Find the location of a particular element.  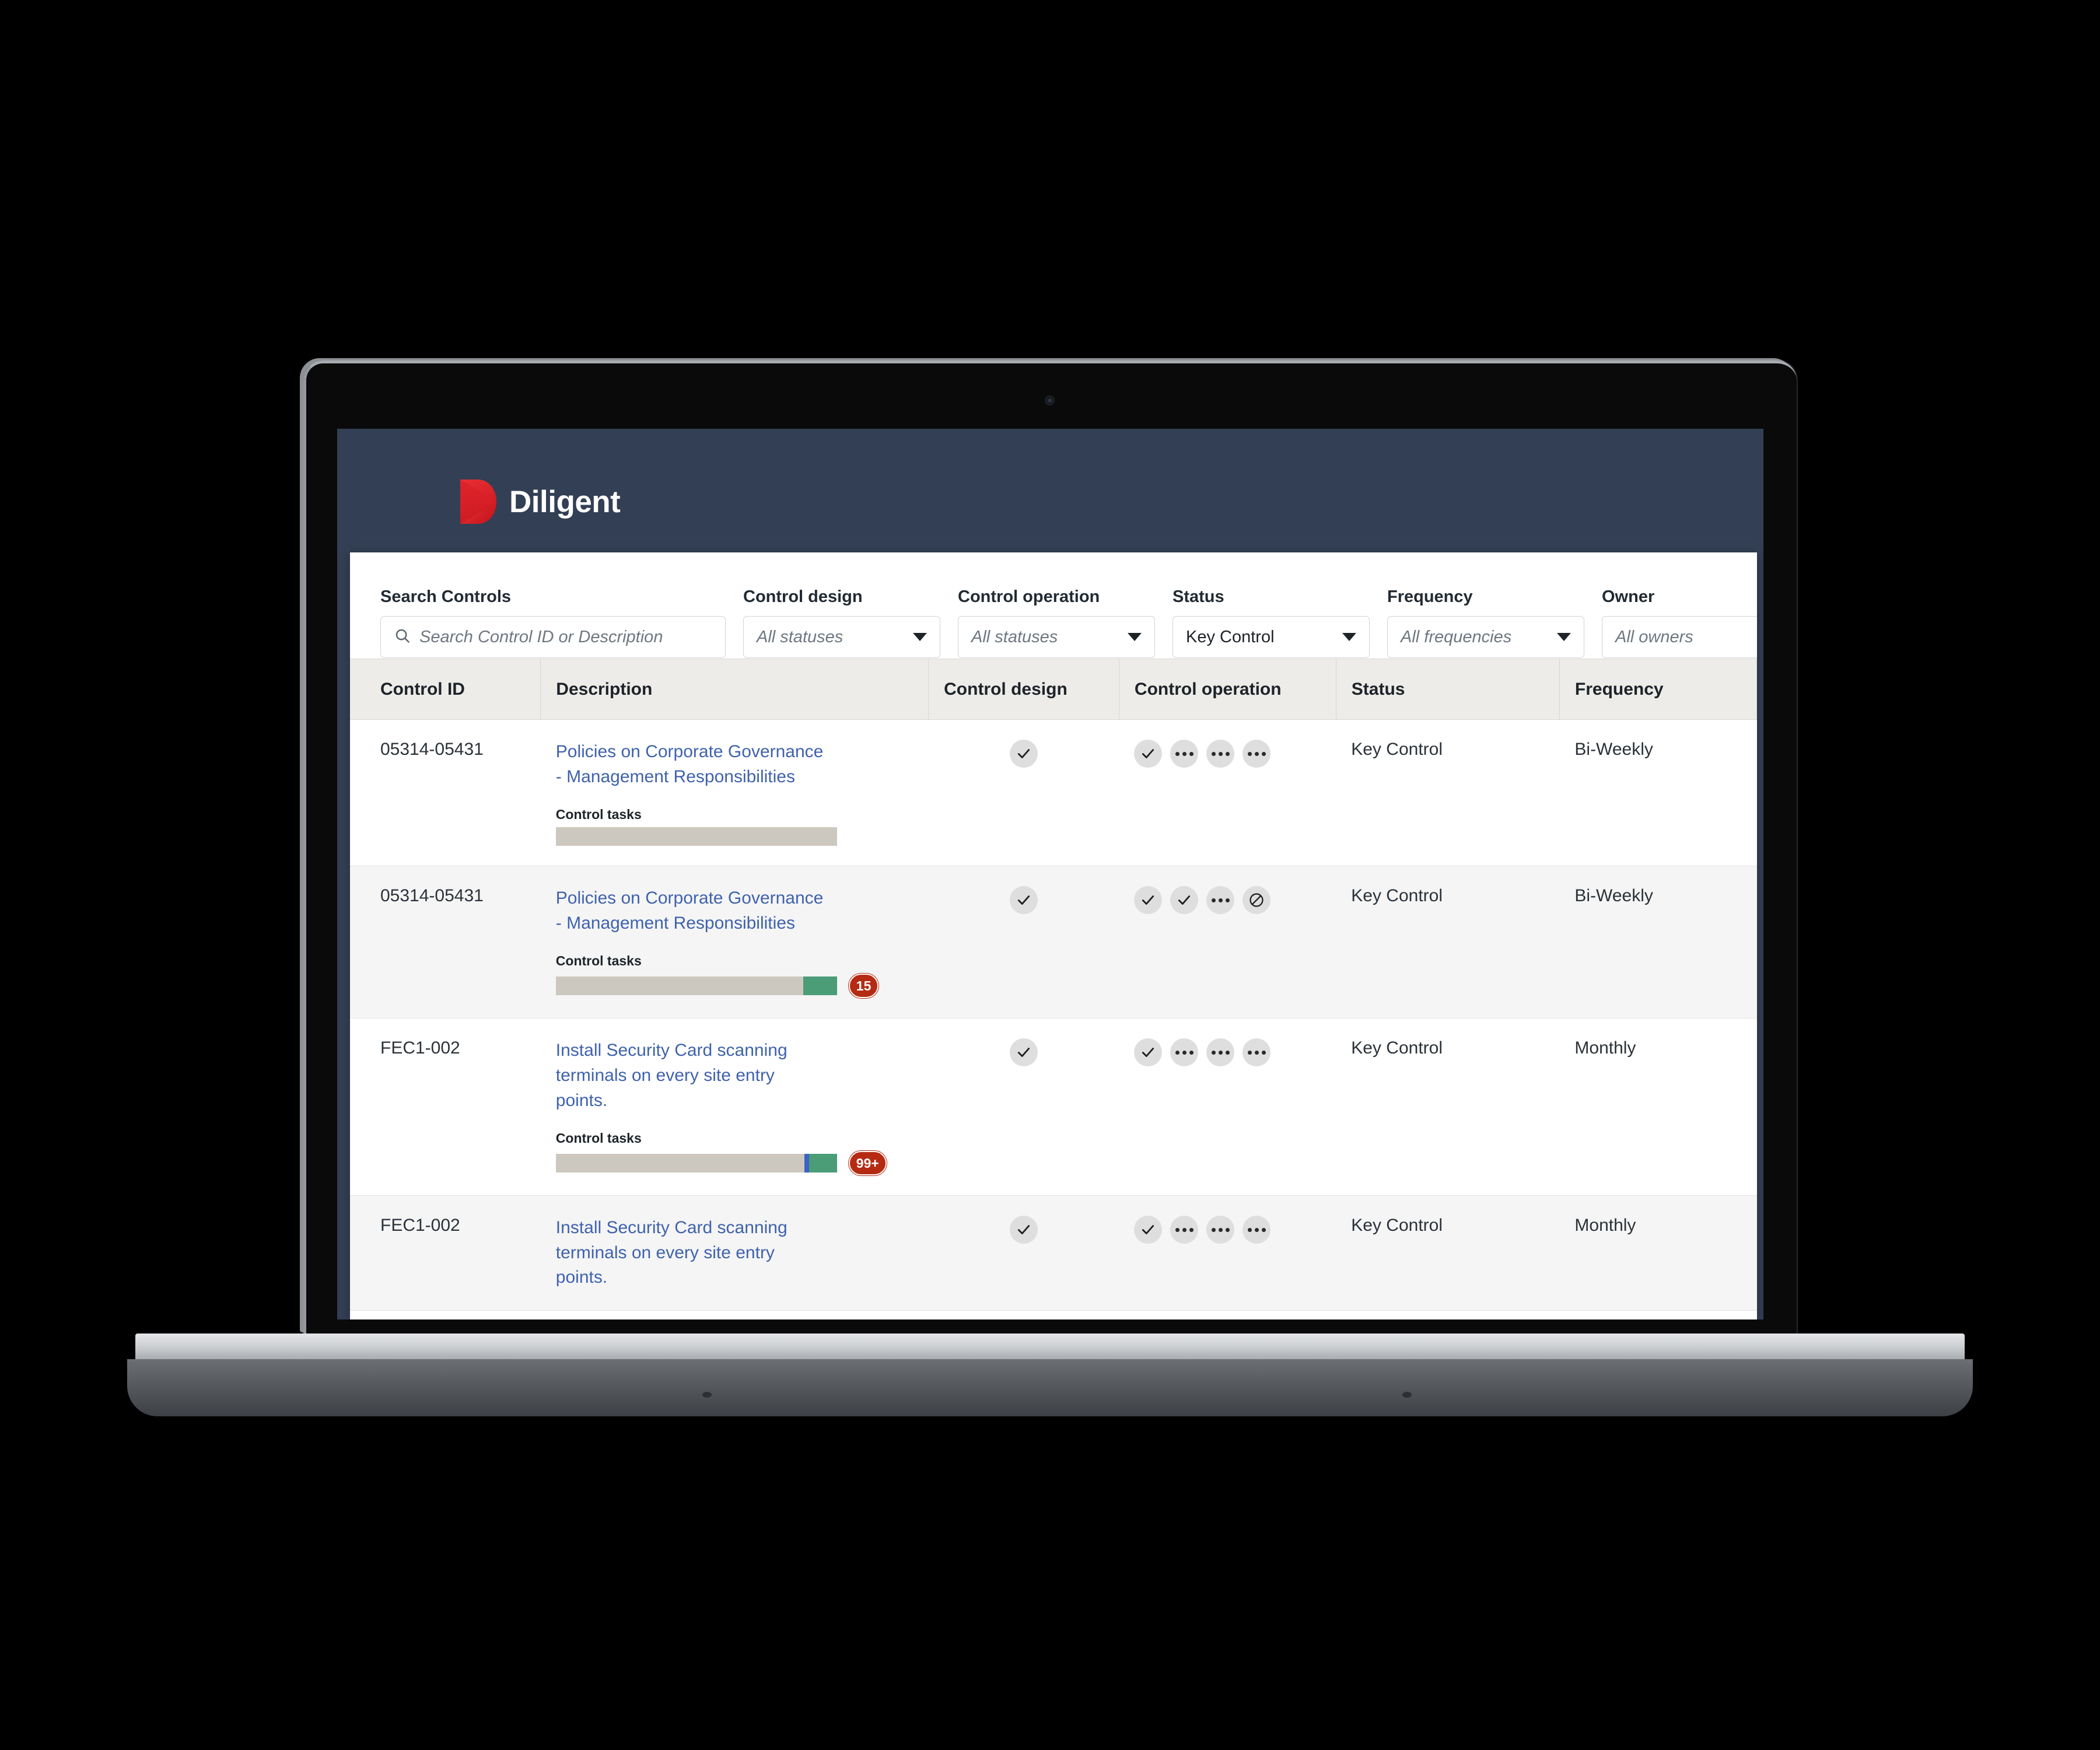

task-count-badge: 99+ is located at coordinates (867, 1163).